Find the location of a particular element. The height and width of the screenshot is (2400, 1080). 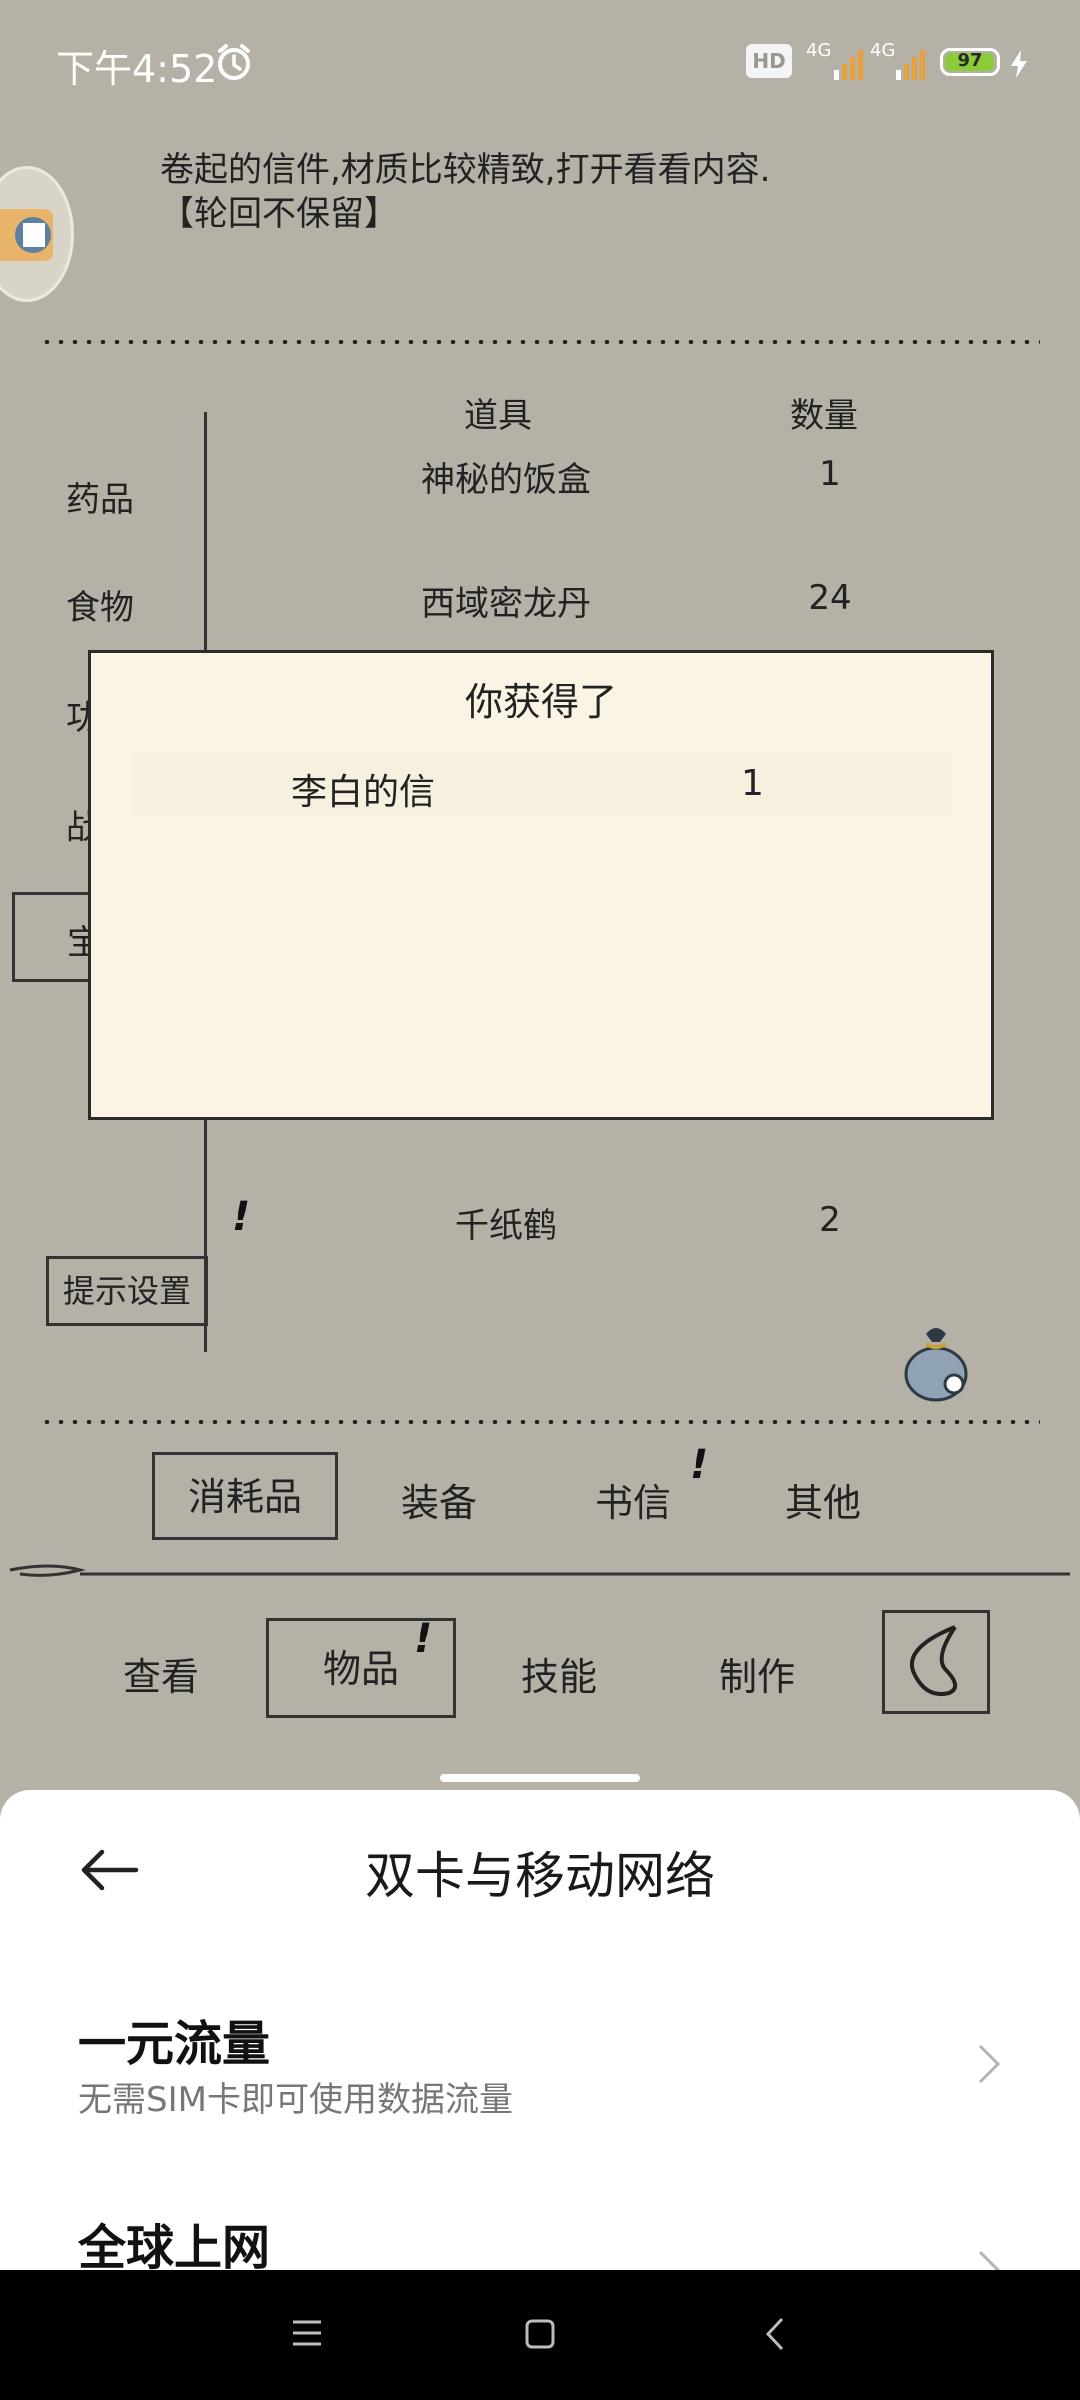

item-qty-2: 24 is located at coordinates (830, 598).